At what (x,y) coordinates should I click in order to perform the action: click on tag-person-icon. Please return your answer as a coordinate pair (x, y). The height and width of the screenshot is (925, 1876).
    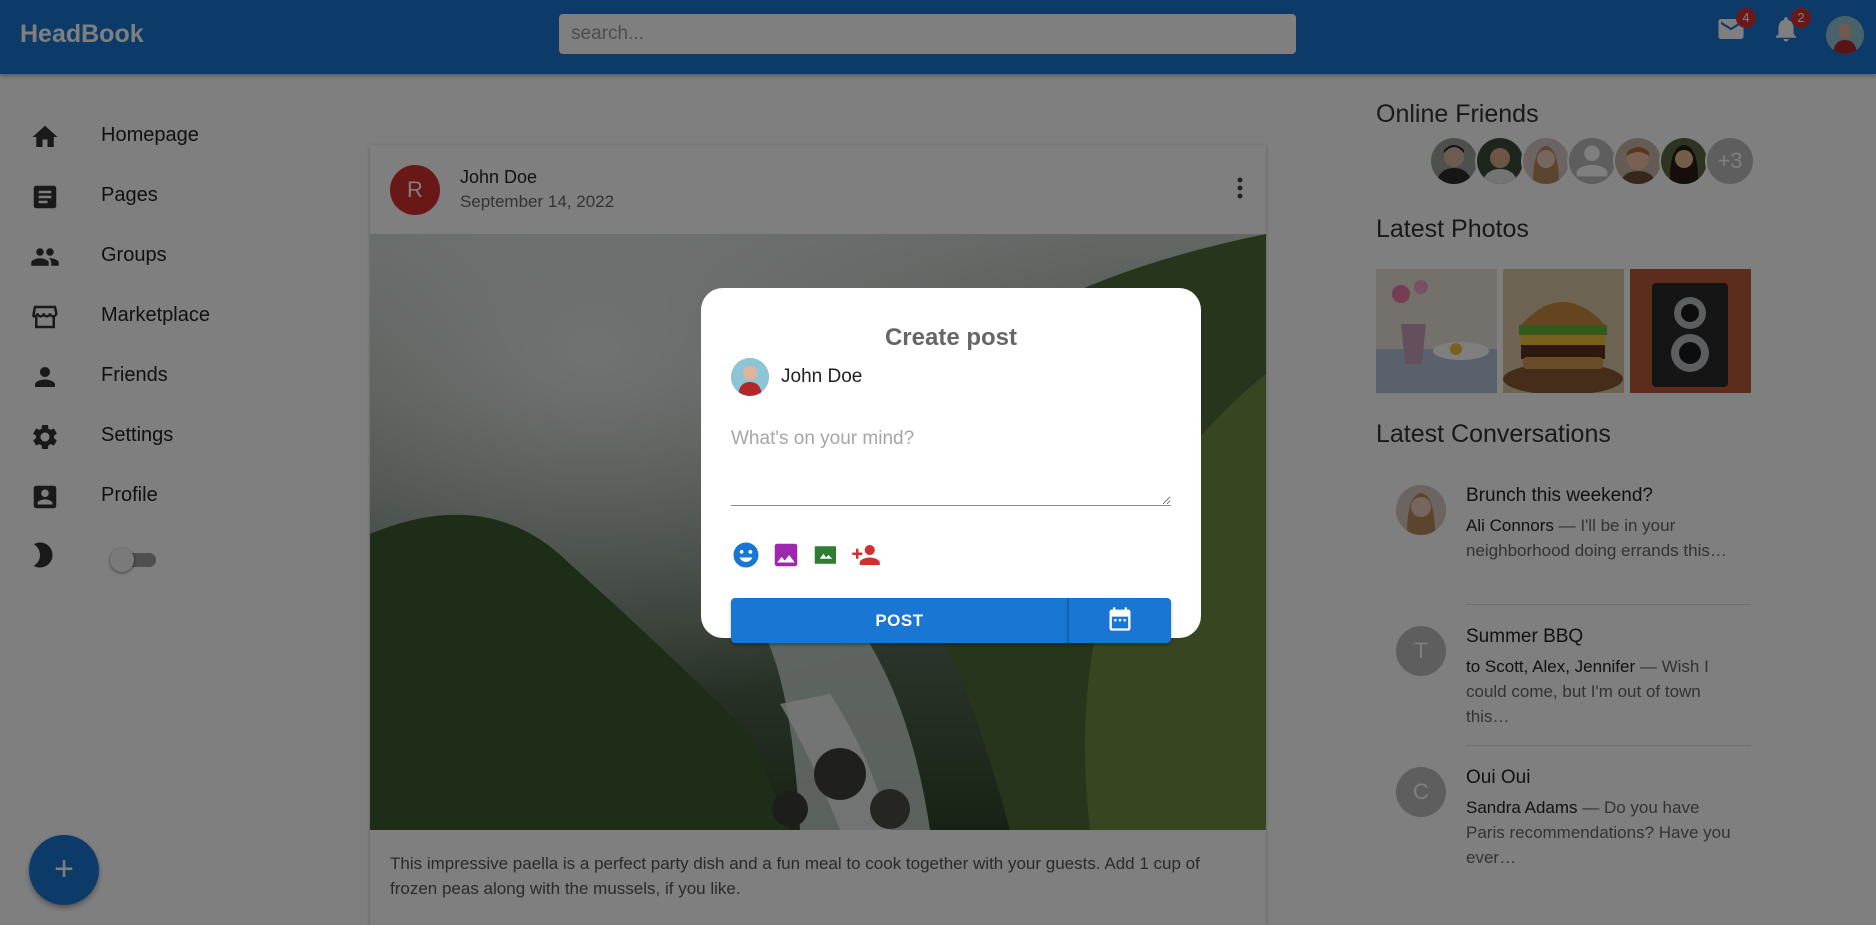
    Looking at the image, I should click on (866, 555).